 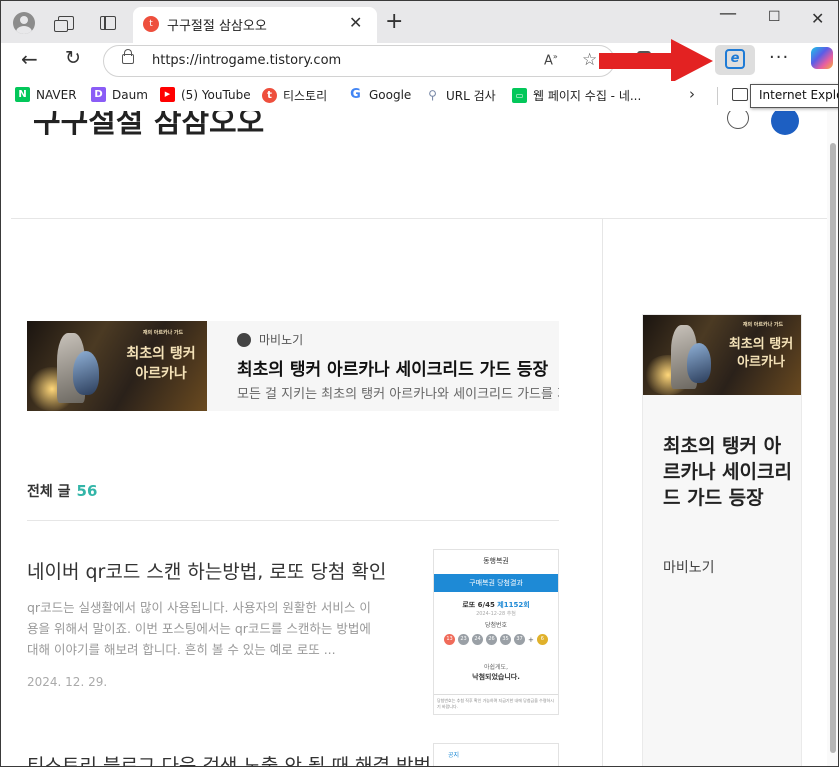 What do you see at coordinates (463, 639) in the screenshot?
I see `lotto-ball: 23` at bounding box center [463, 639].